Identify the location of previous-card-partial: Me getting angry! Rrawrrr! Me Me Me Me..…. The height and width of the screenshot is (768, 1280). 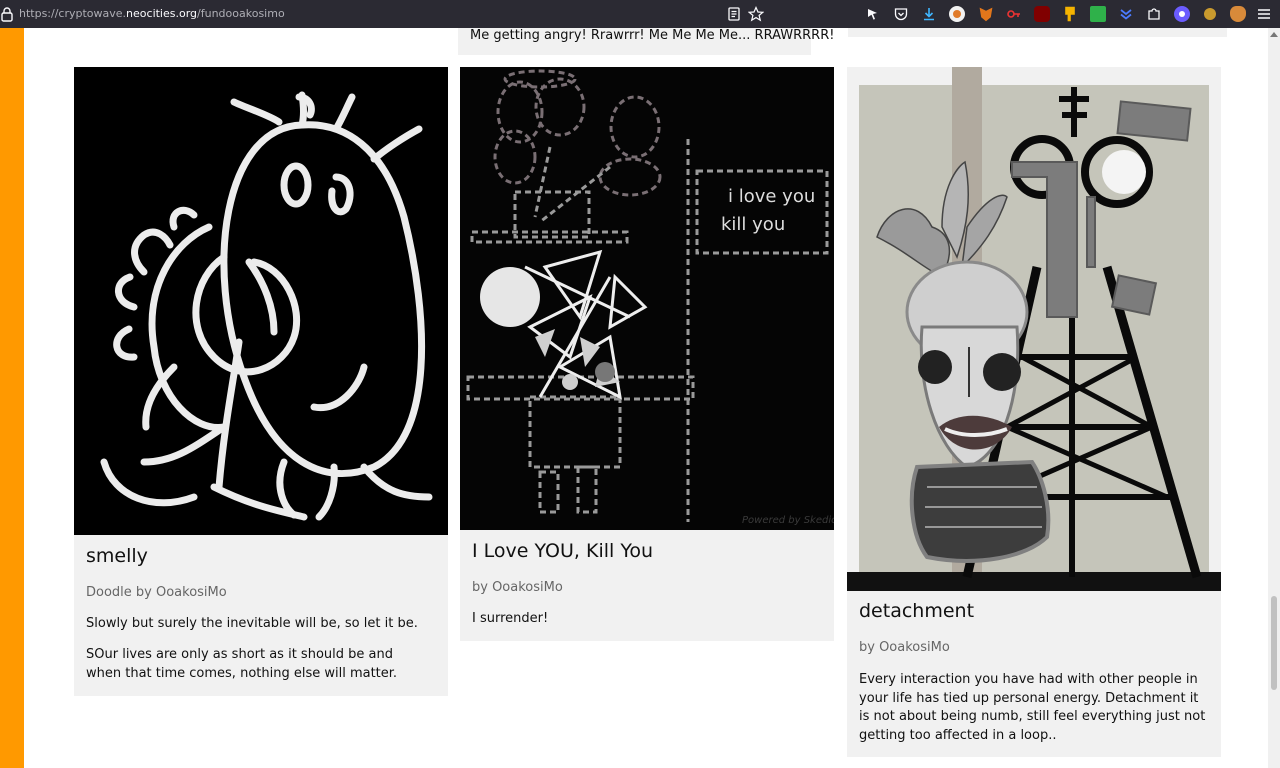
(646, 41).